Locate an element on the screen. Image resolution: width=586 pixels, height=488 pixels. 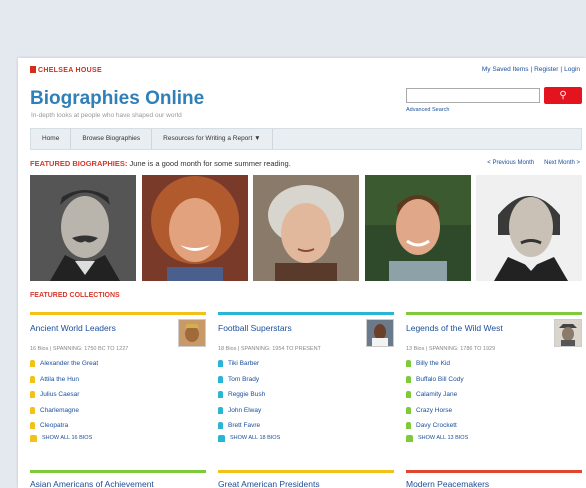
login-link: Login is located at coordinates (572, 69).